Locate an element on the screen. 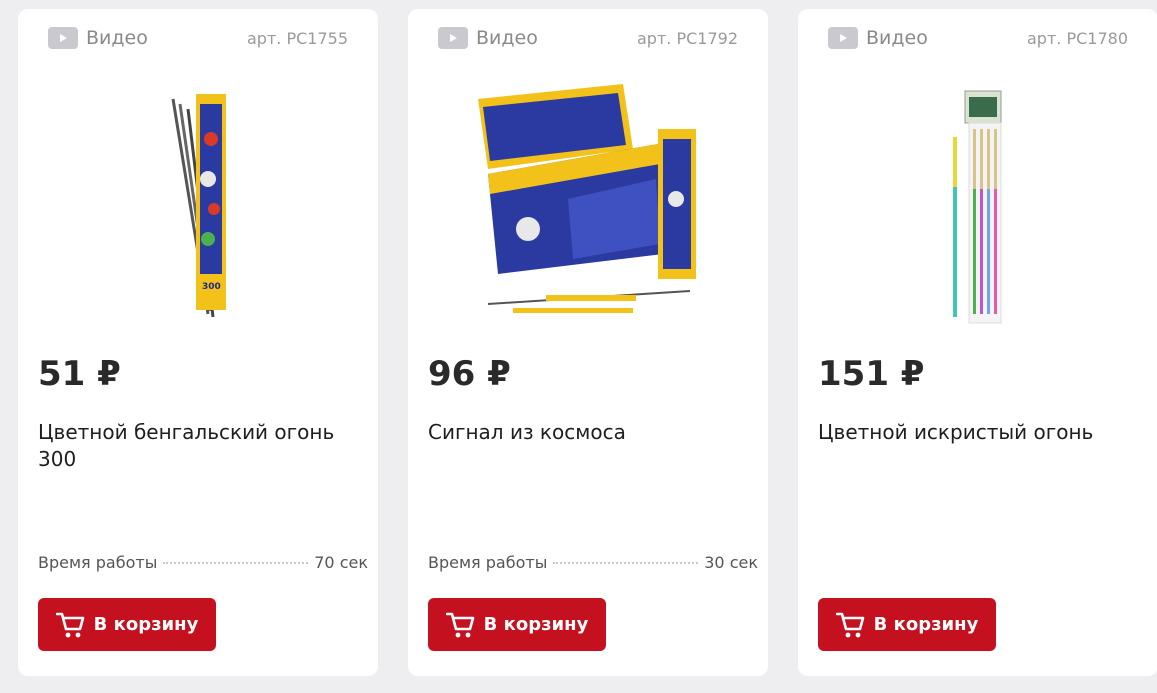 This screenshot has width=1157, height=693. product-title: Цветной искристый огонь is located at coordinates (978, 432).